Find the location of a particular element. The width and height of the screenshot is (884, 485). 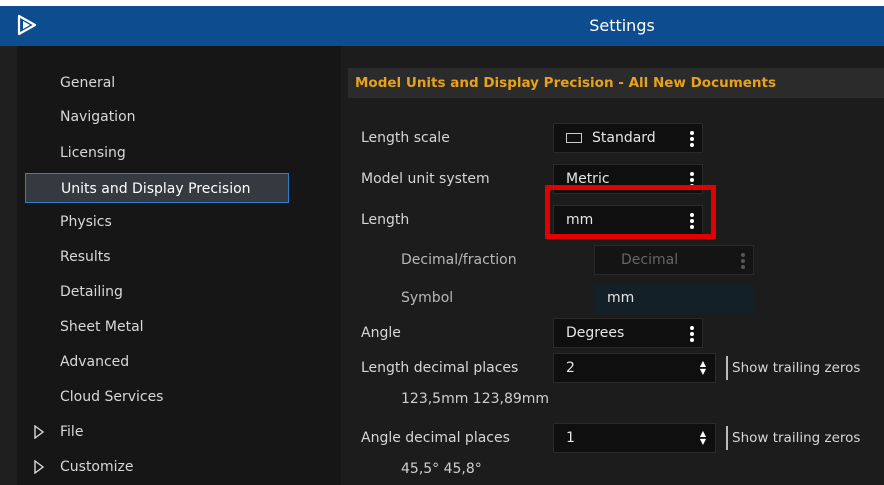

sidebar-item-label: Customize is located at coordinates (97, 467).